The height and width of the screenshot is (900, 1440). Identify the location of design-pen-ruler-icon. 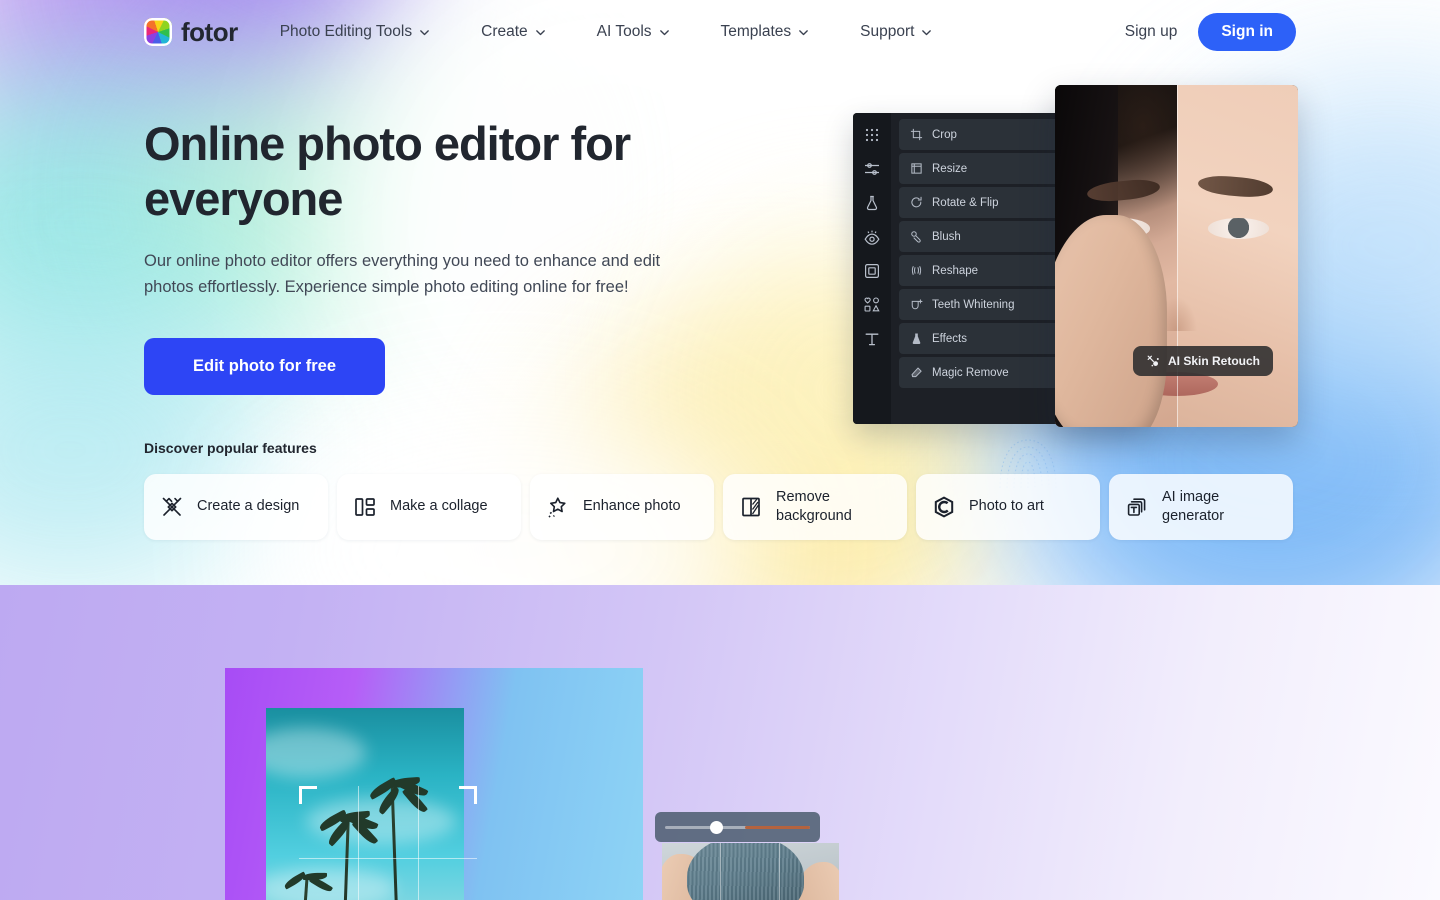
(172, 507).